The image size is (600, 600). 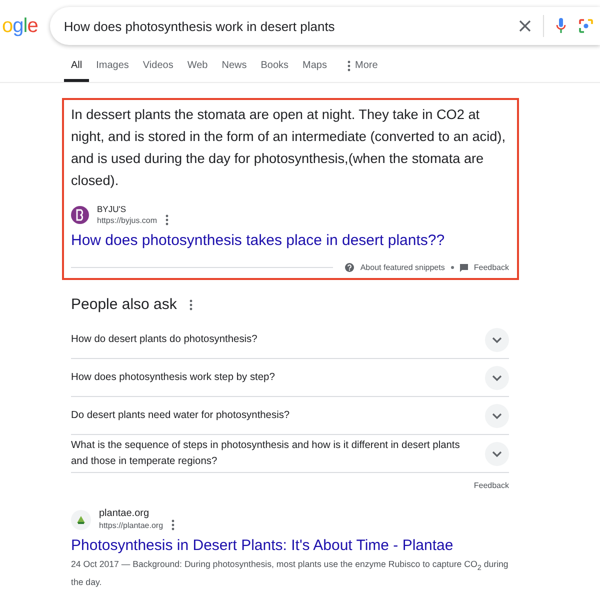 I want to click on result-link: How does photosynthesis takes place in desert plants??, so click(x=290, y=240).